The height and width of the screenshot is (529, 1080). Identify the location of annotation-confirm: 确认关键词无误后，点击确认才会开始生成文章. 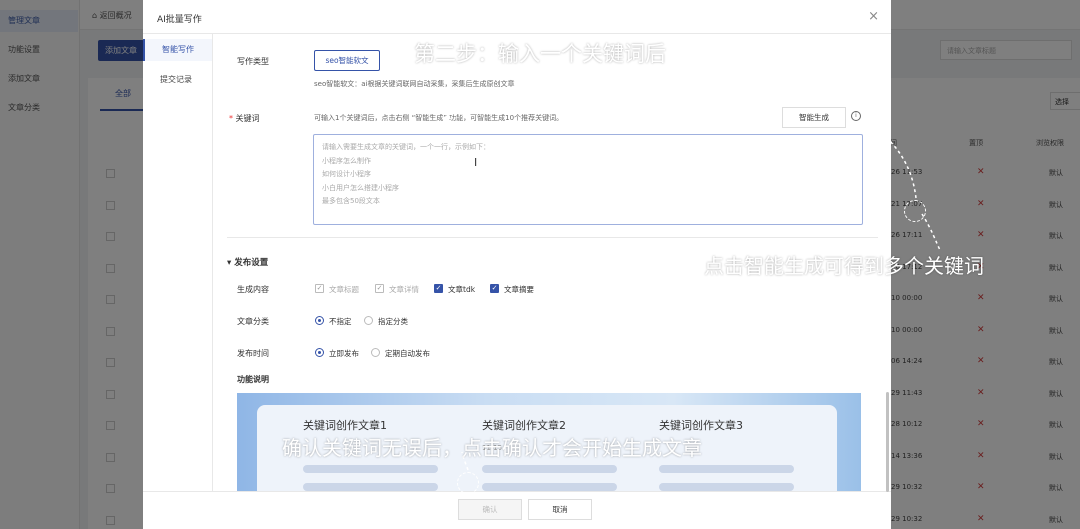
(492, 448).